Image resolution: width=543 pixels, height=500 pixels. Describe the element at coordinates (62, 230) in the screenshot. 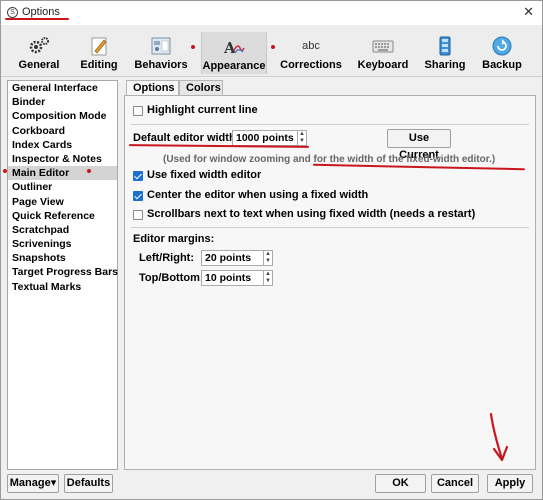

I see `sidebar-item-scratchpad: Scratchpad` at that location.